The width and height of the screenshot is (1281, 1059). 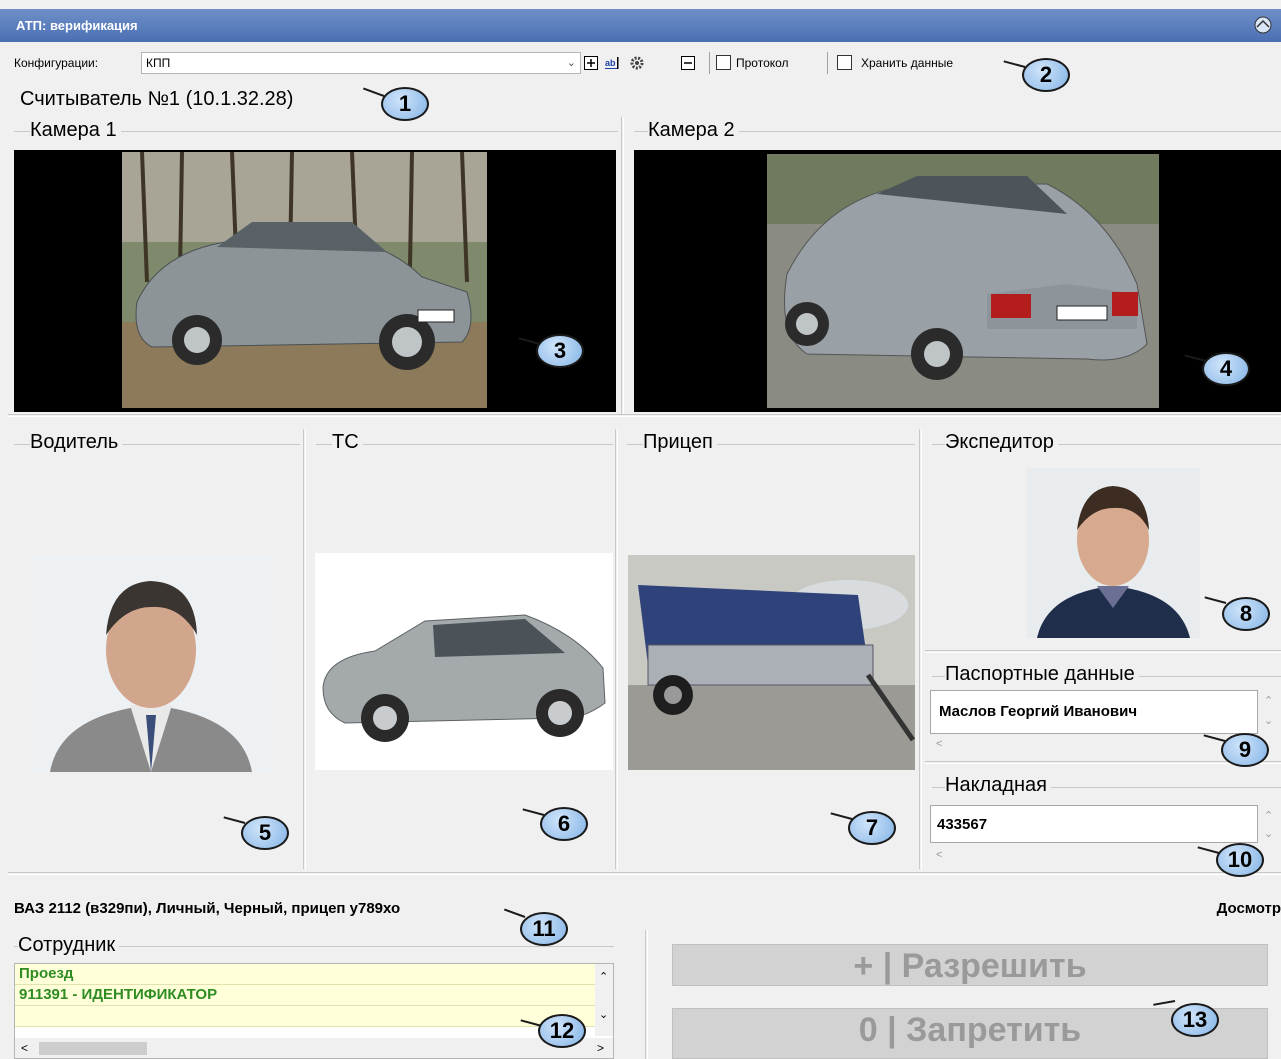 What do you see at coordinates (844, 62) in the screenshot?
I see `store-data-checkbox` at bounding box center [844, 62].